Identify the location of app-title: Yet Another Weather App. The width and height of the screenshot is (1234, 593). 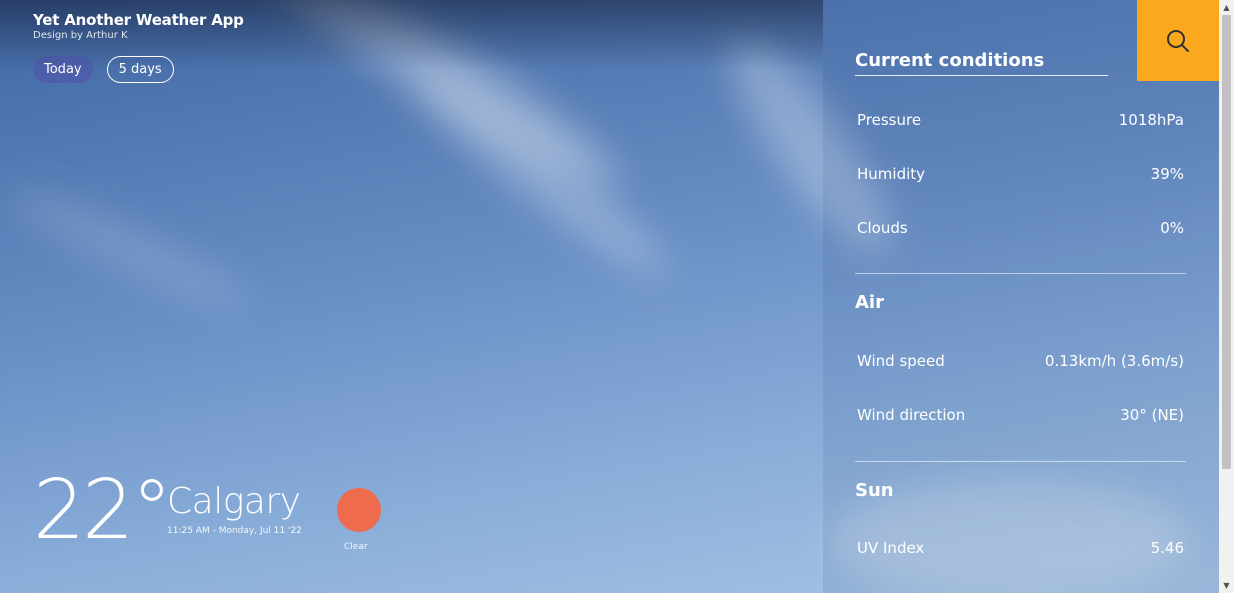
(138, 20).